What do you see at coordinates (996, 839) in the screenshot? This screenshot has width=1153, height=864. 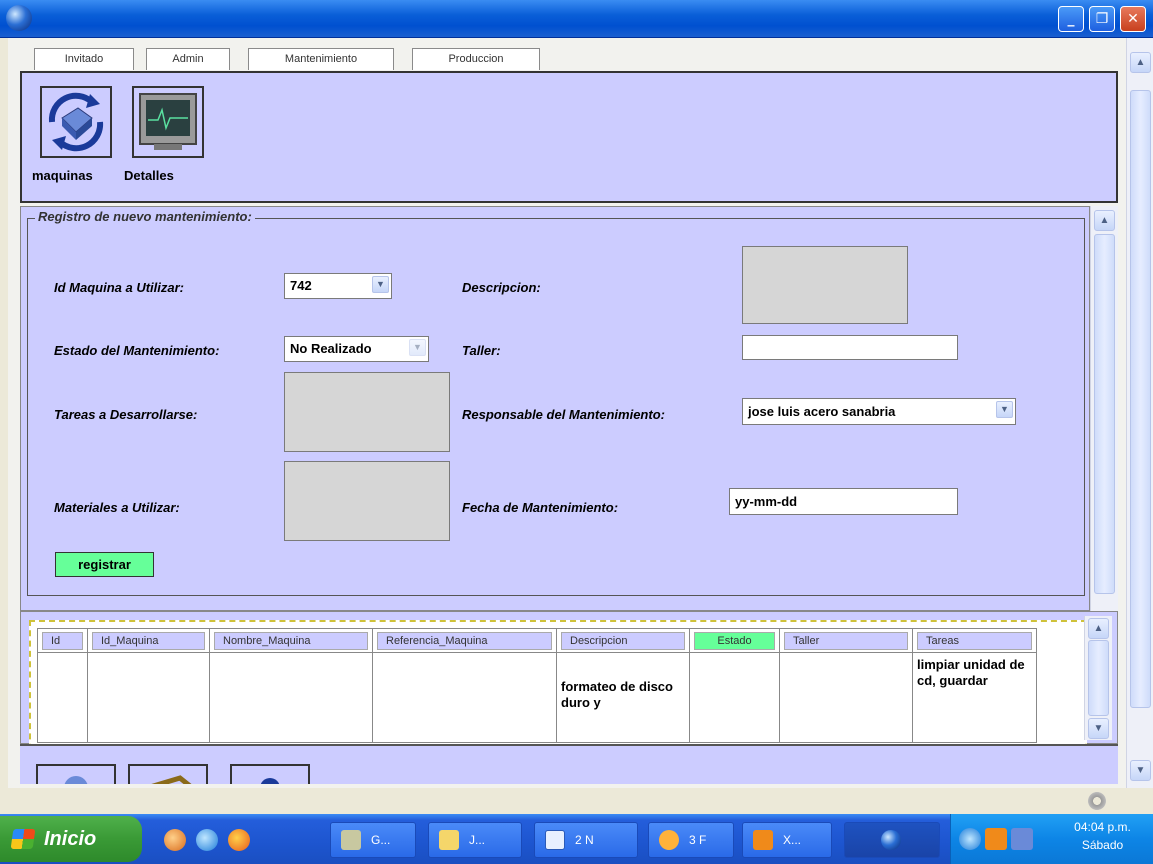 I see `xampp-tray-icon` at bounding box center [996, 839].